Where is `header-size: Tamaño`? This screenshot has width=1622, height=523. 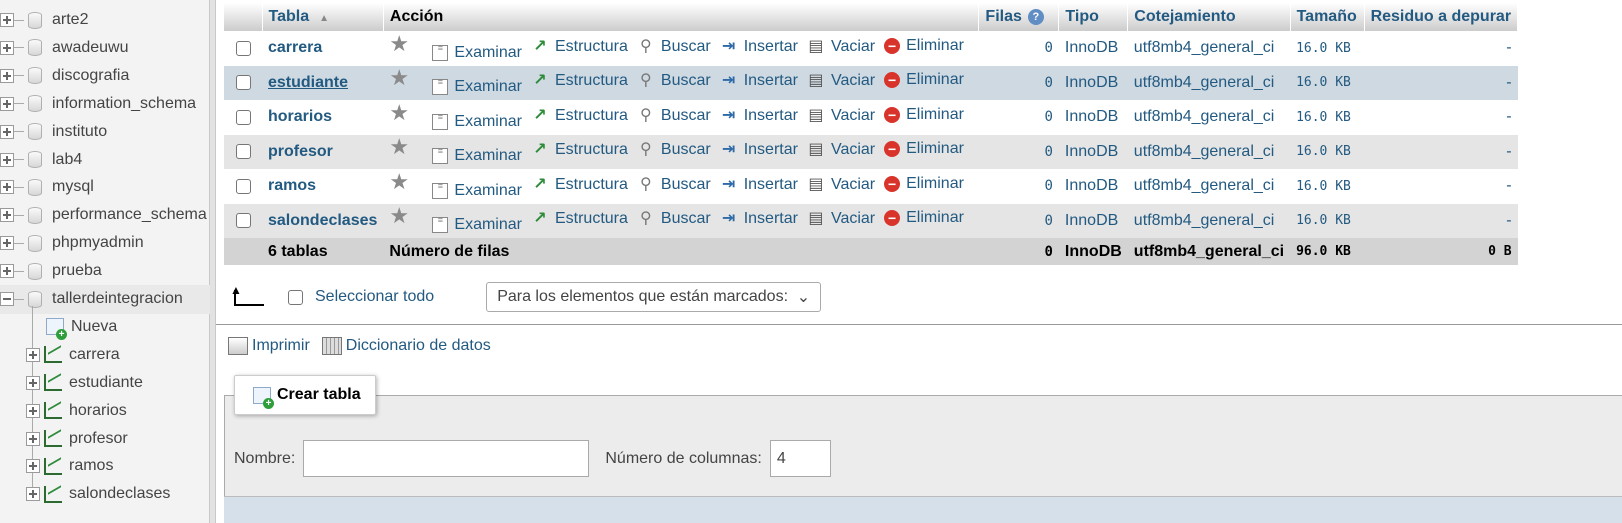 header-size: Tamaño is located at coordinates (1327, 17).